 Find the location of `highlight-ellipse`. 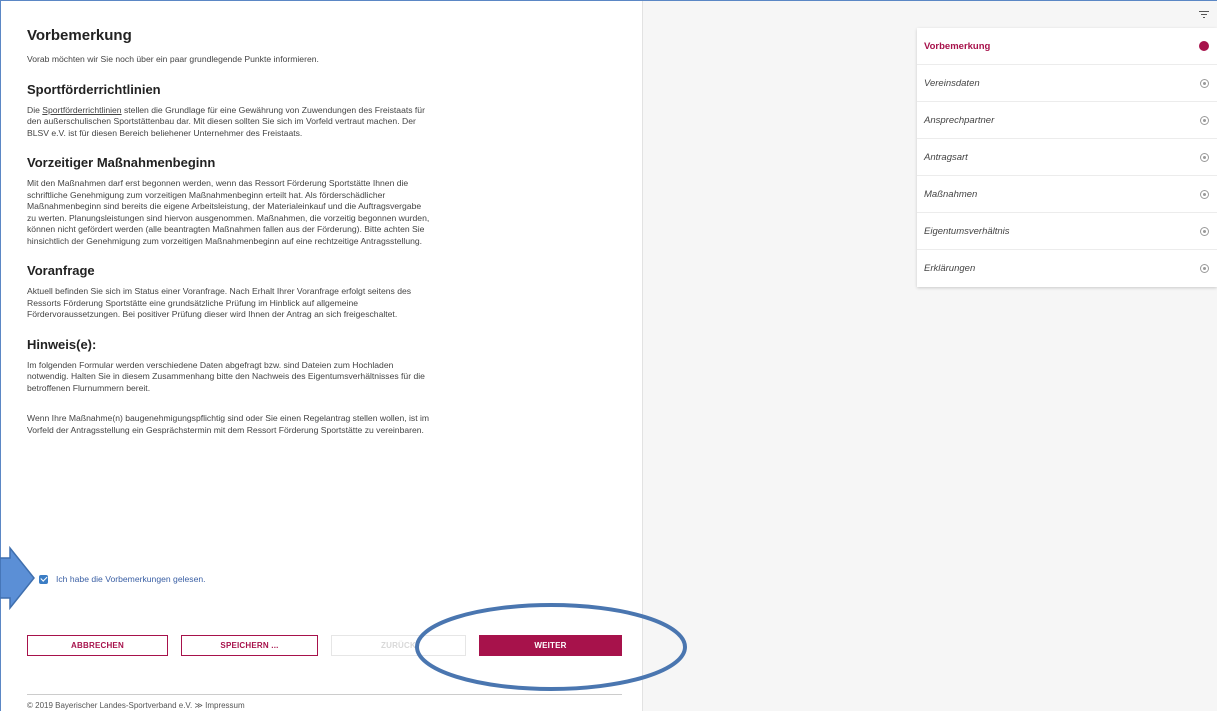

highlight-ellipse is located at coordinates (551, 647).